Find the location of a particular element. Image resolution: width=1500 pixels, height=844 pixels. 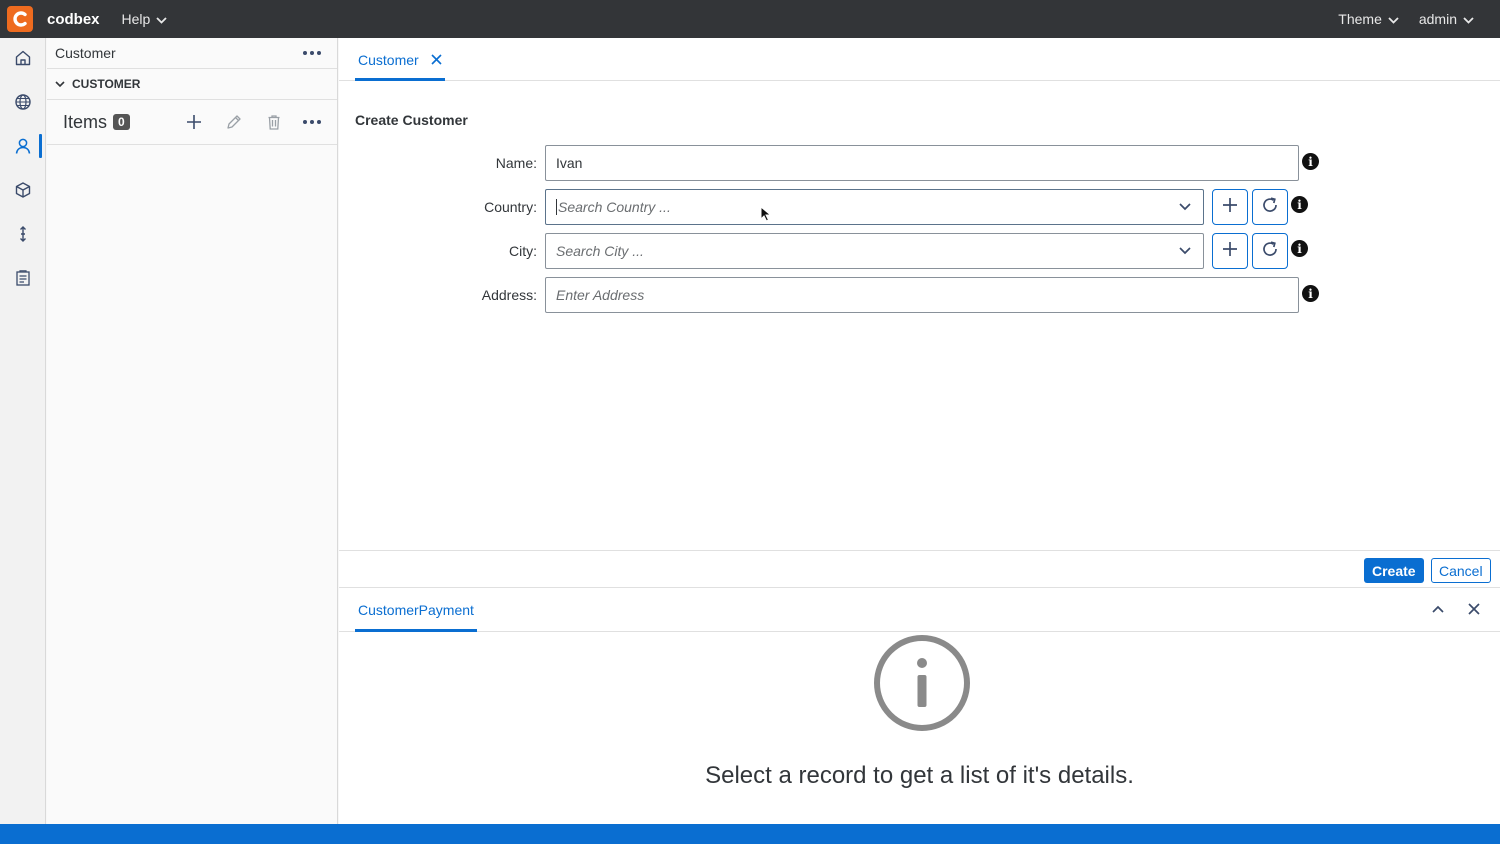

country-label: Country: is located at coordinates (510, 207).